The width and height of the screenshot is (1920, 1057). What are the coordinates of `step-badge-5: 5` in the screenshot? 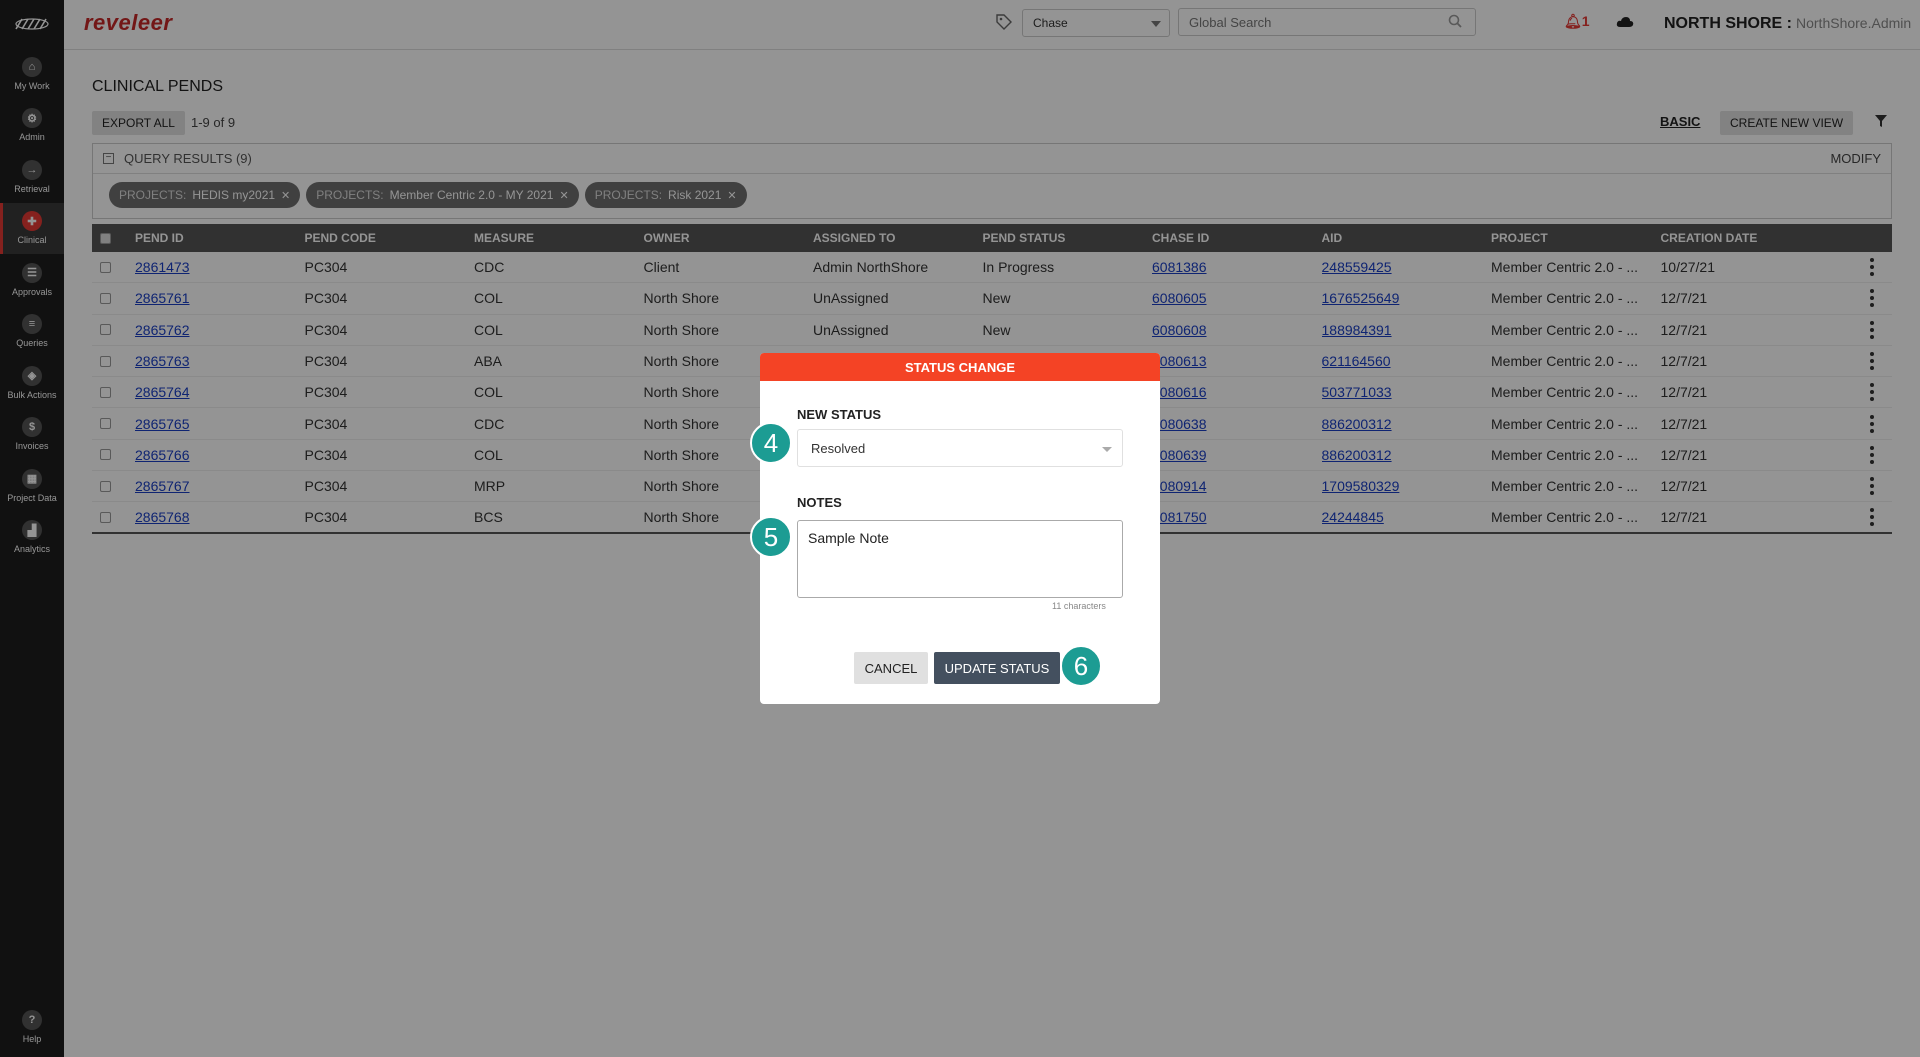 It's located at (771, 537).